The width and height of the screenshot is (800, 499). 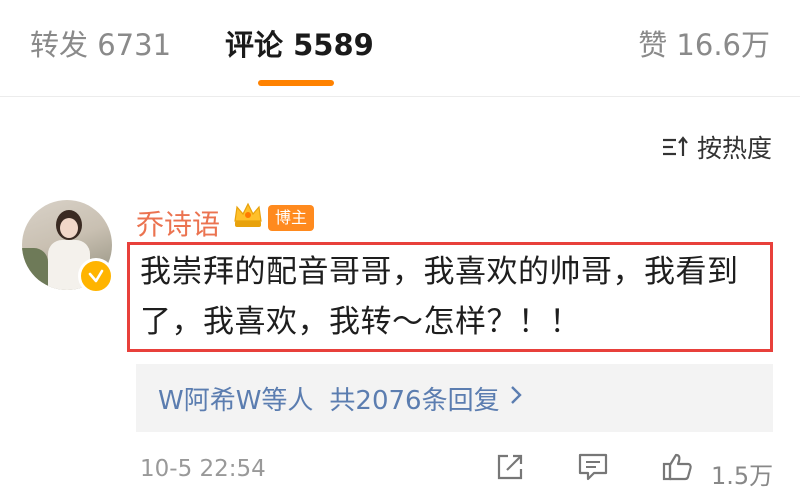 I want to click on replies-link: W阿希W等人 共2076条回复, so click(x=454, y=398).